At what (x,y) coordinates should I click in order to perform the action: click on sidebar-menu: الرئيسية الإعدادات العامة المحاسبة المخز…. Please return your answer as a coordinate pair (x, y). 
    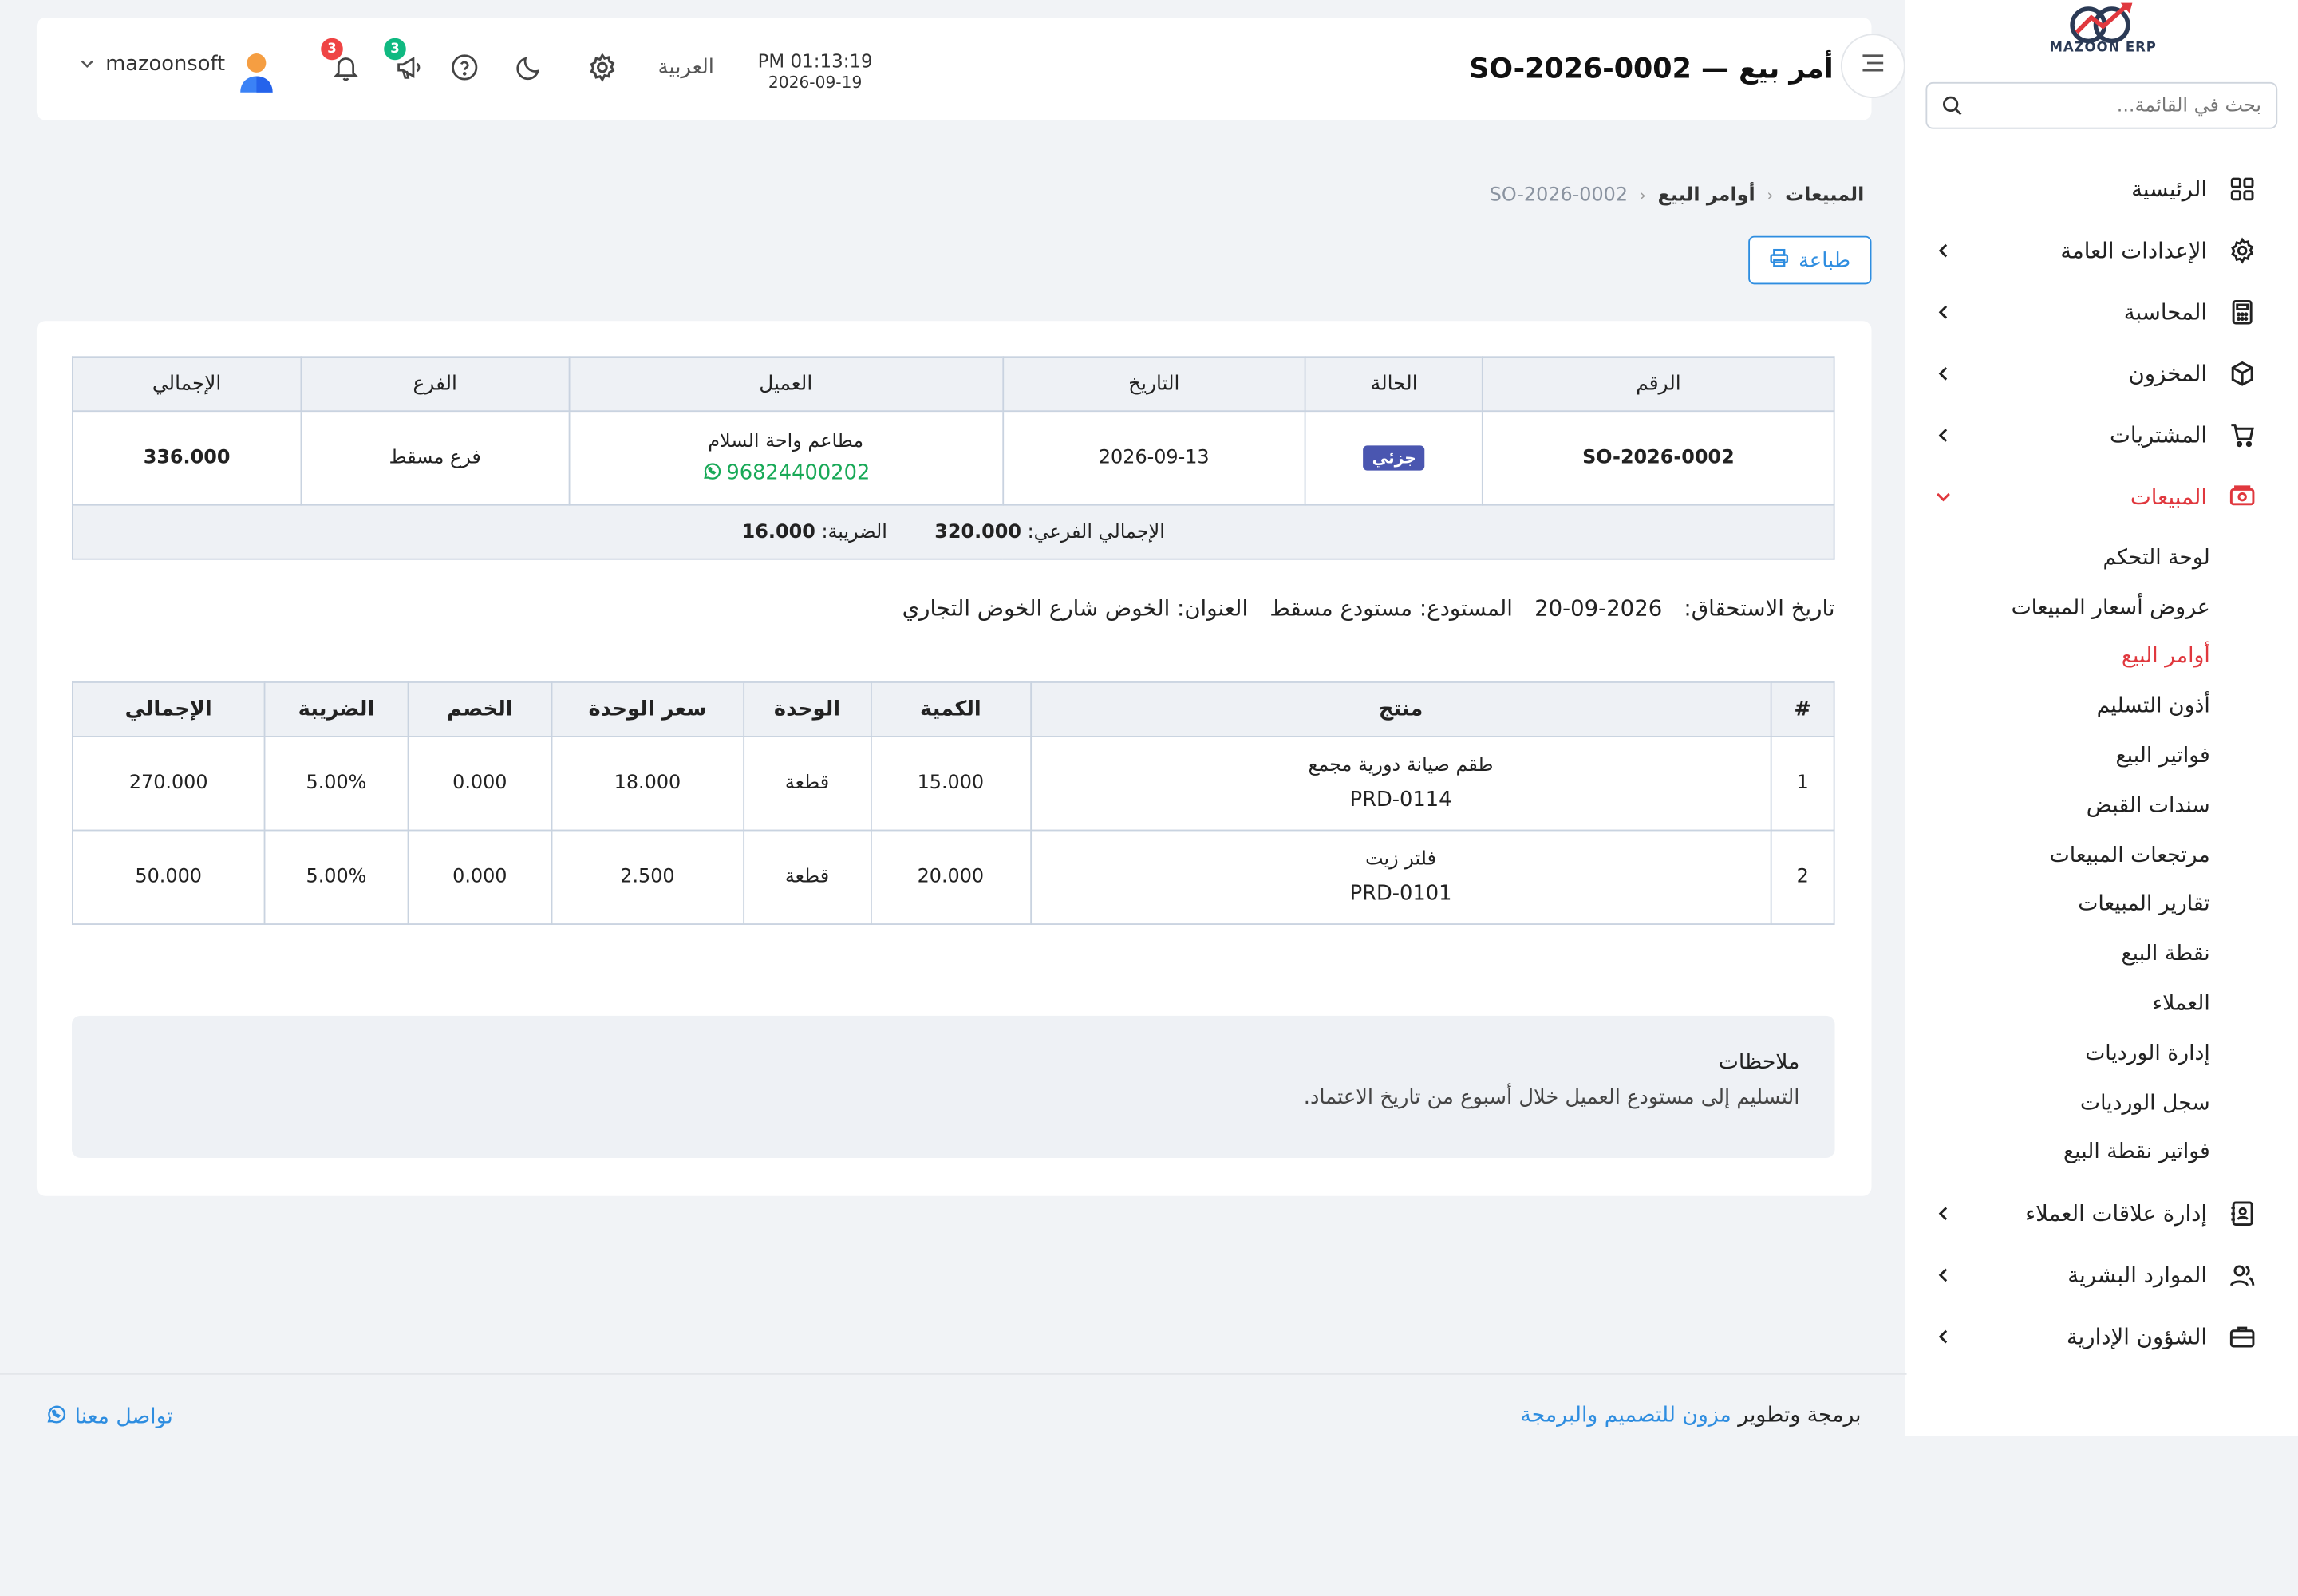
    Looking at the image, I should click on (2102, 763).